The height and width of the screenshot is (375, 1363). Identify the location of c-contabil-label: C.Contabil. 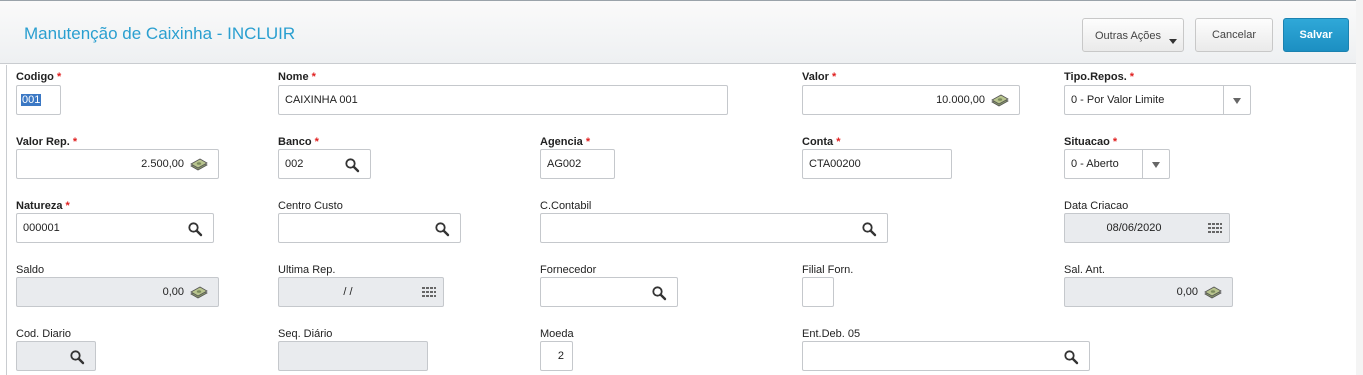
(566, 206).